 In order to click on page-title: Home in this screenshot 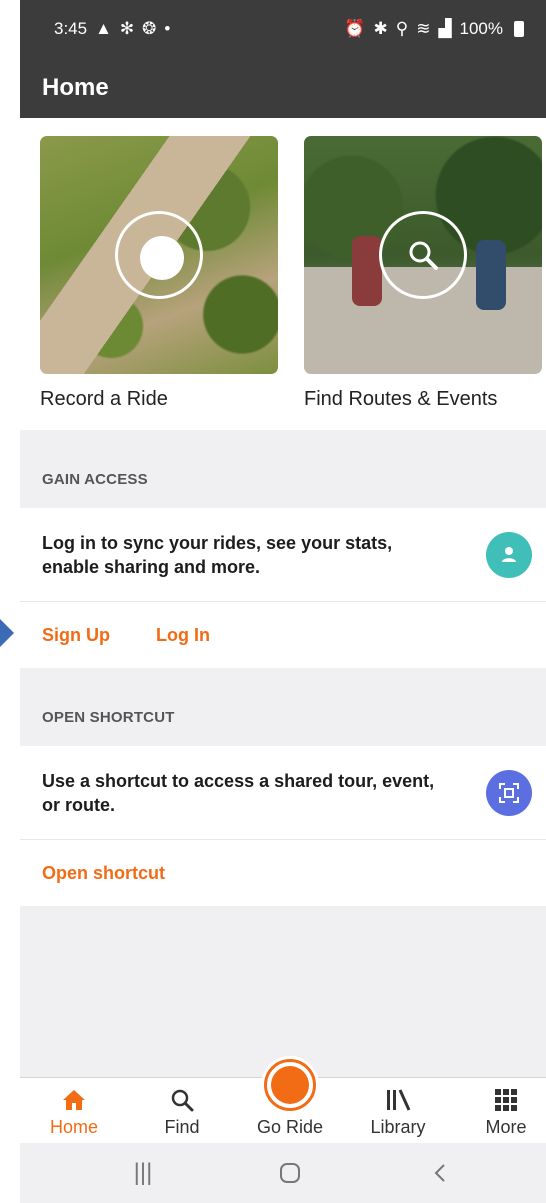, I will do `click(75, 87)`.